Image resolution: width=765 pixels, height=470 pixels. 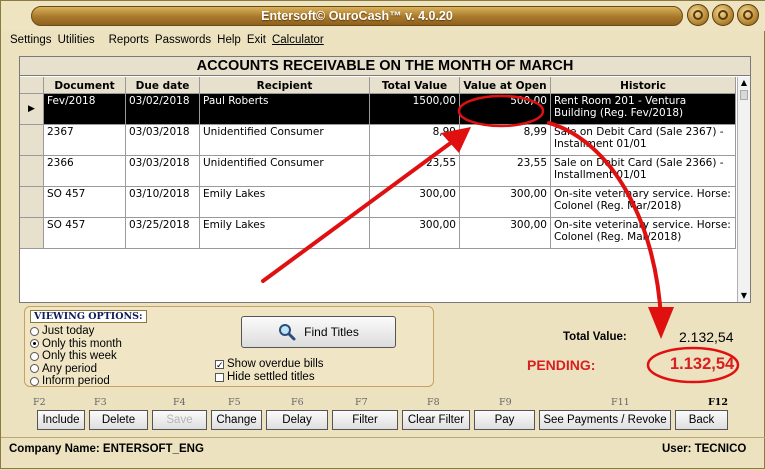 What do you see at coordinates (163, 109) in the screenshot?
I see `cell-due-date: 03/02/2018` at bounding box center [163, 109].